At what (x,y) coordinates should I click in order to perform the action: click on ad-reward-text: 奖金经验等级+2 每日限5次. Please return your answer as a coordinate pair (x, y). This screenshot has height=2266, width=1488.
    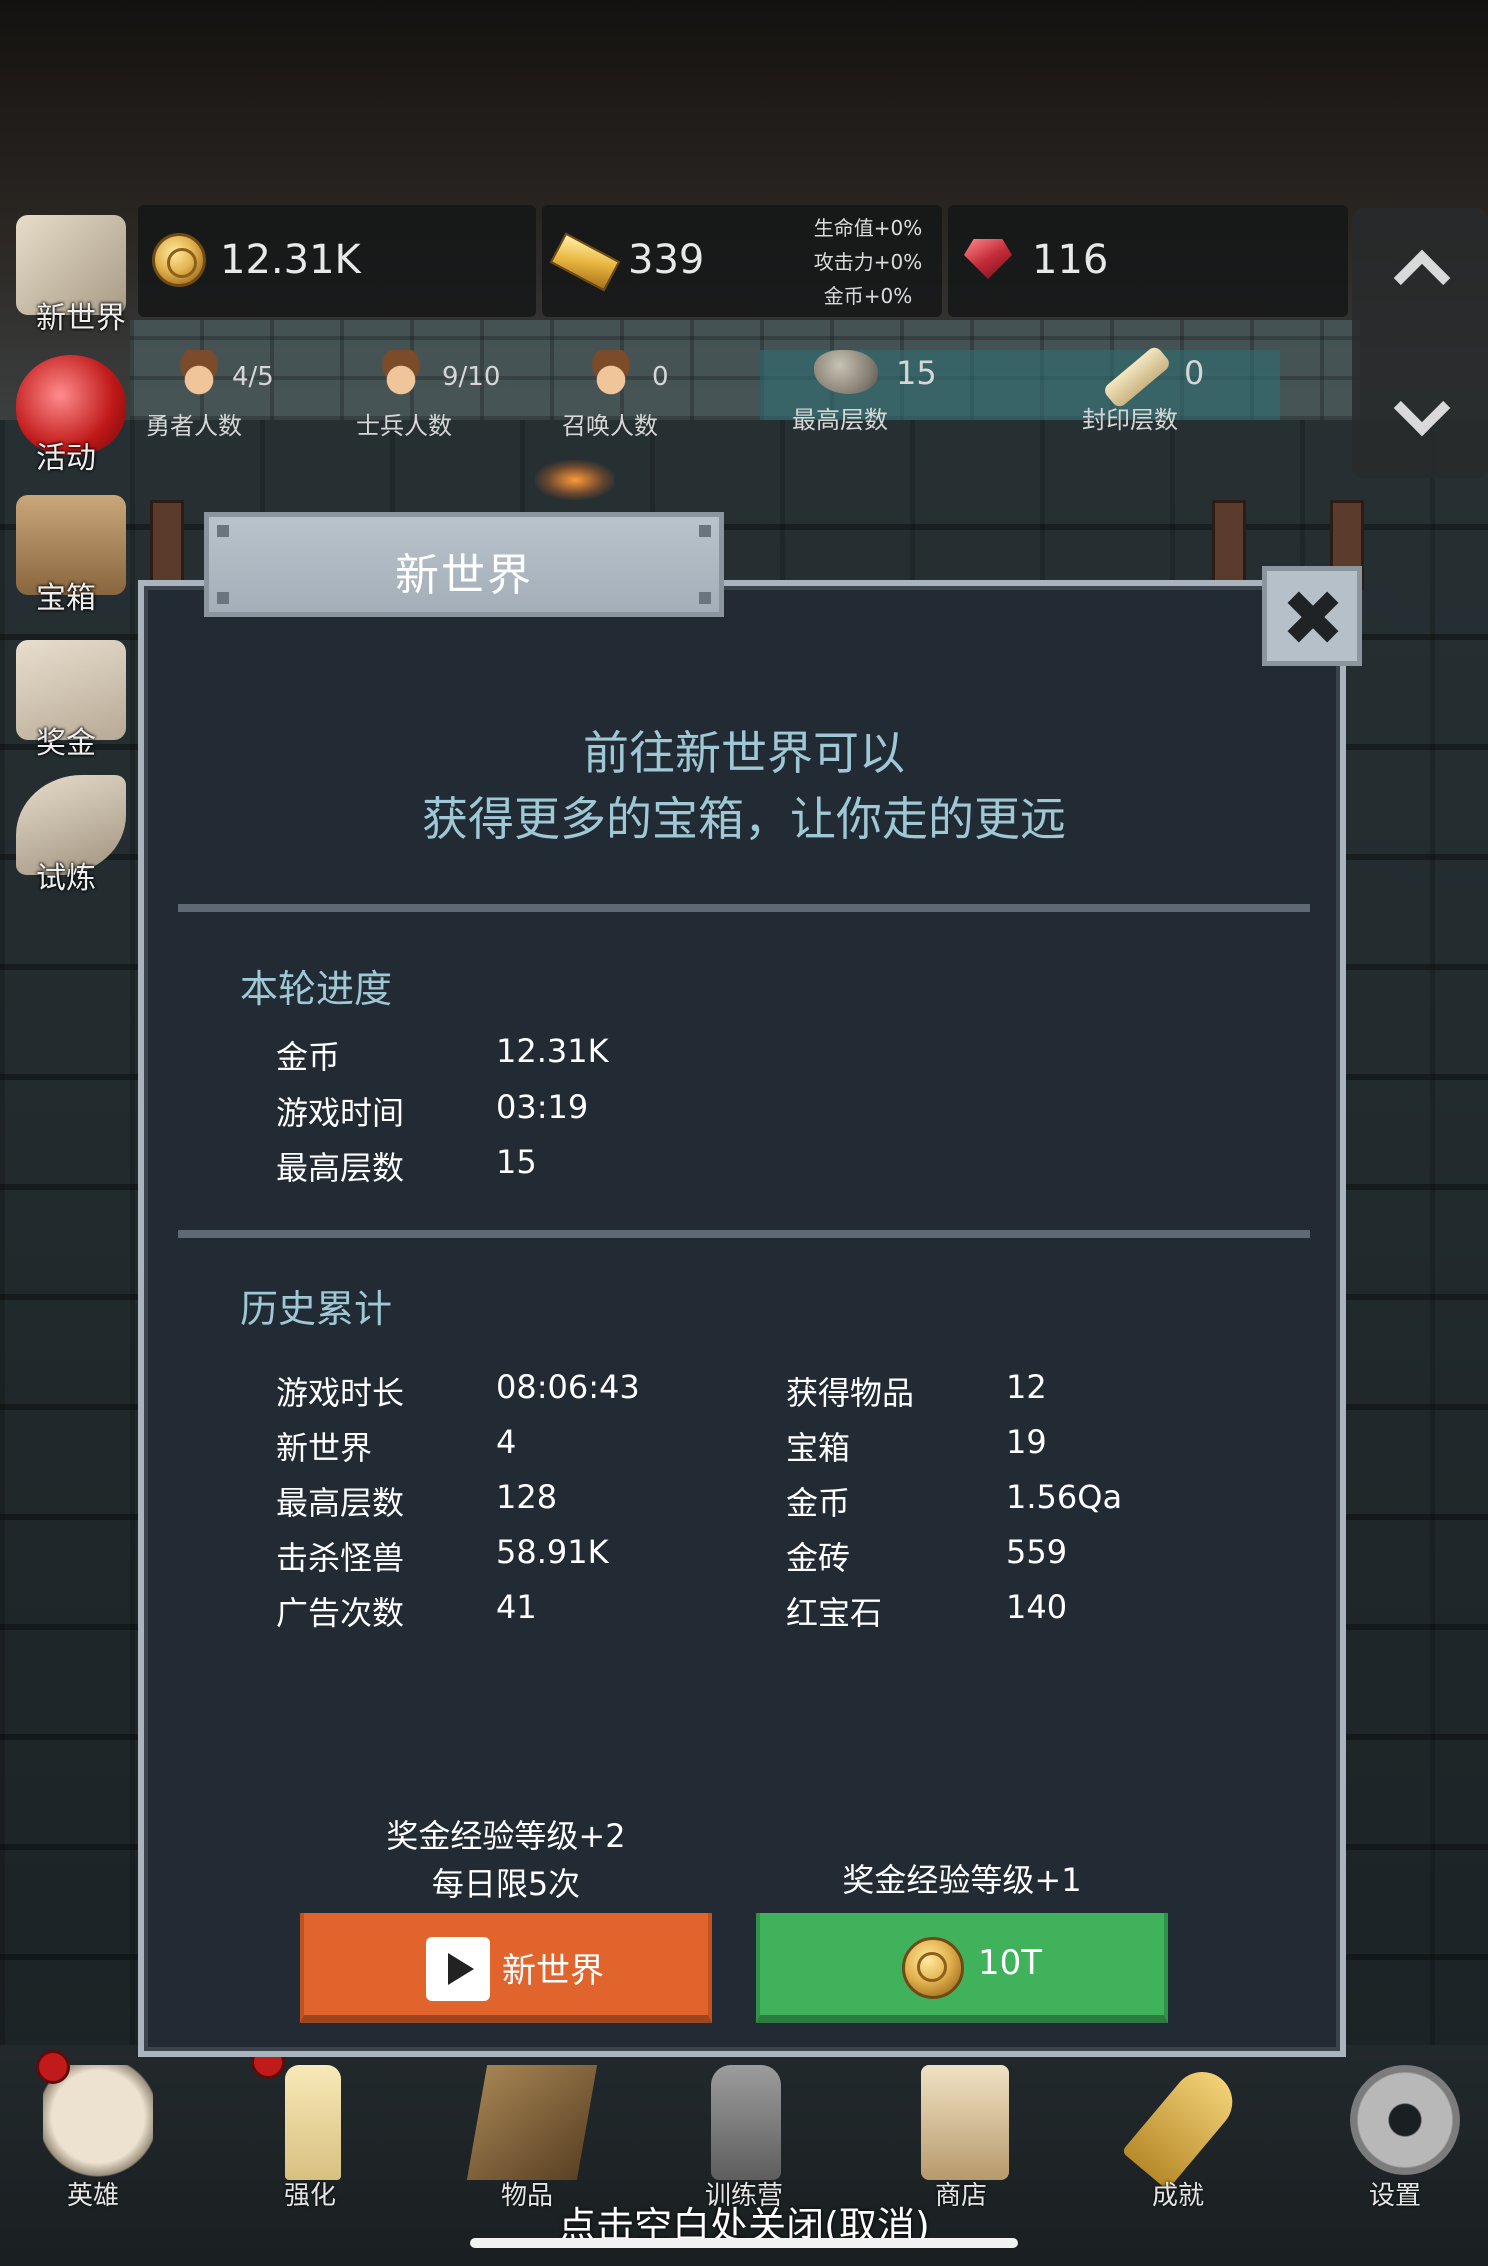
    Looking at the image, I should click on (506, 1860).